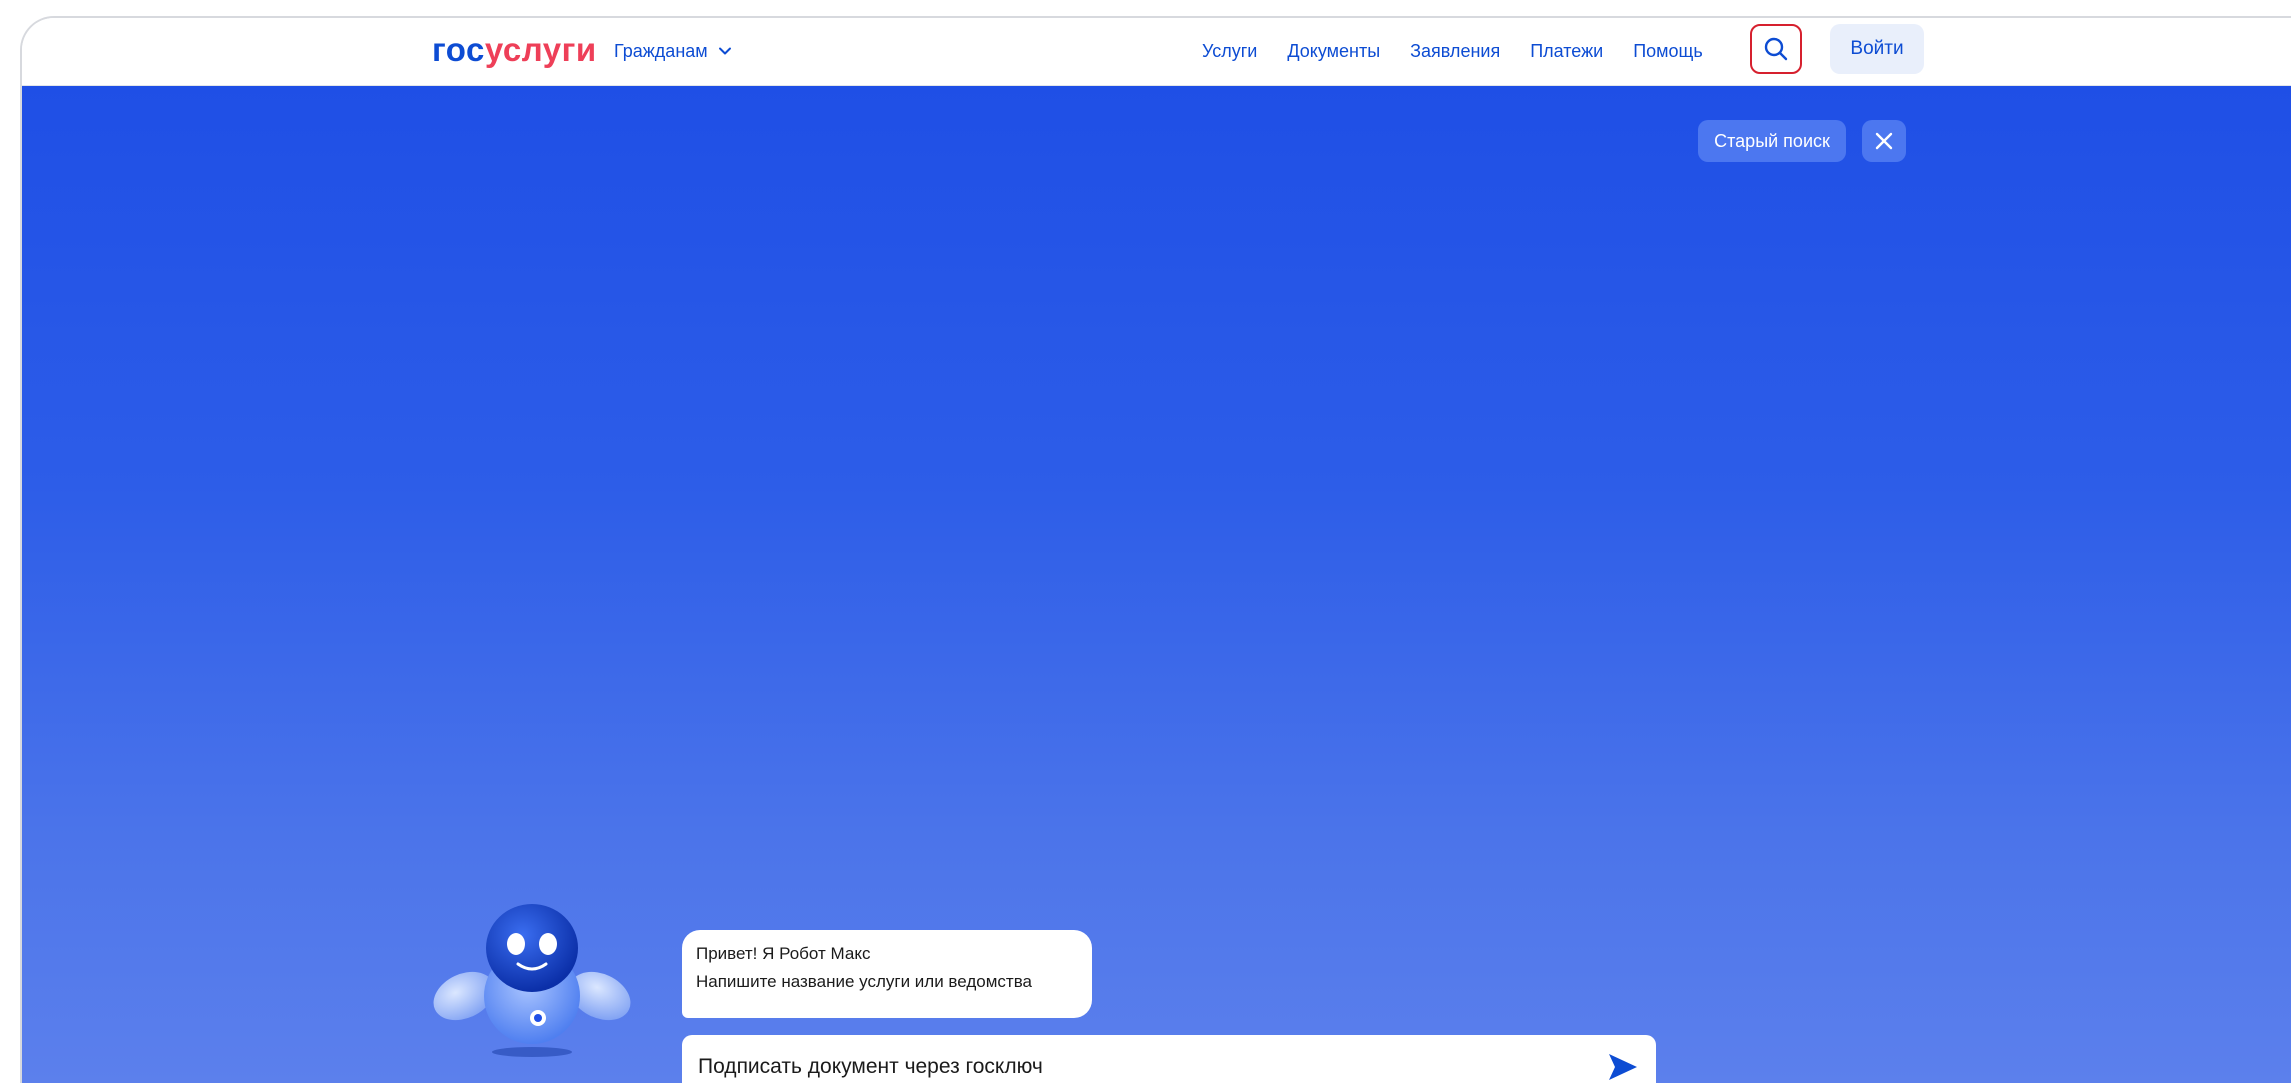 The image size is (2291, 1083). I want to click on citizens-dropdown: Гражданам, so click(673, 51).